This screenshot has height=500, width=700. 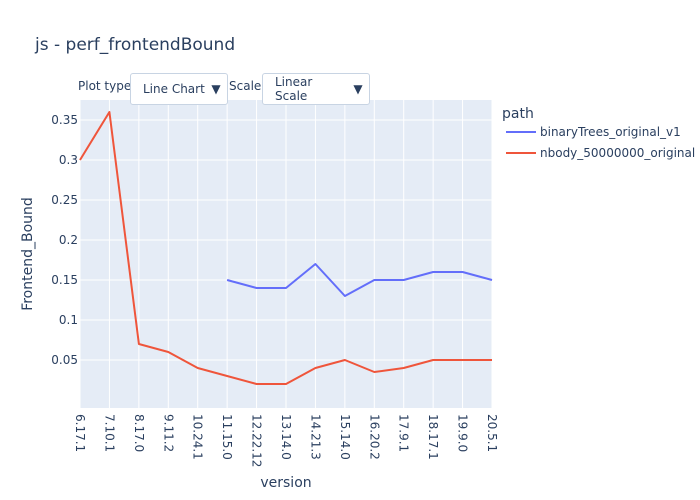 I want to click on x-tick-label: 20.5.1, so click(x=492, y=433).